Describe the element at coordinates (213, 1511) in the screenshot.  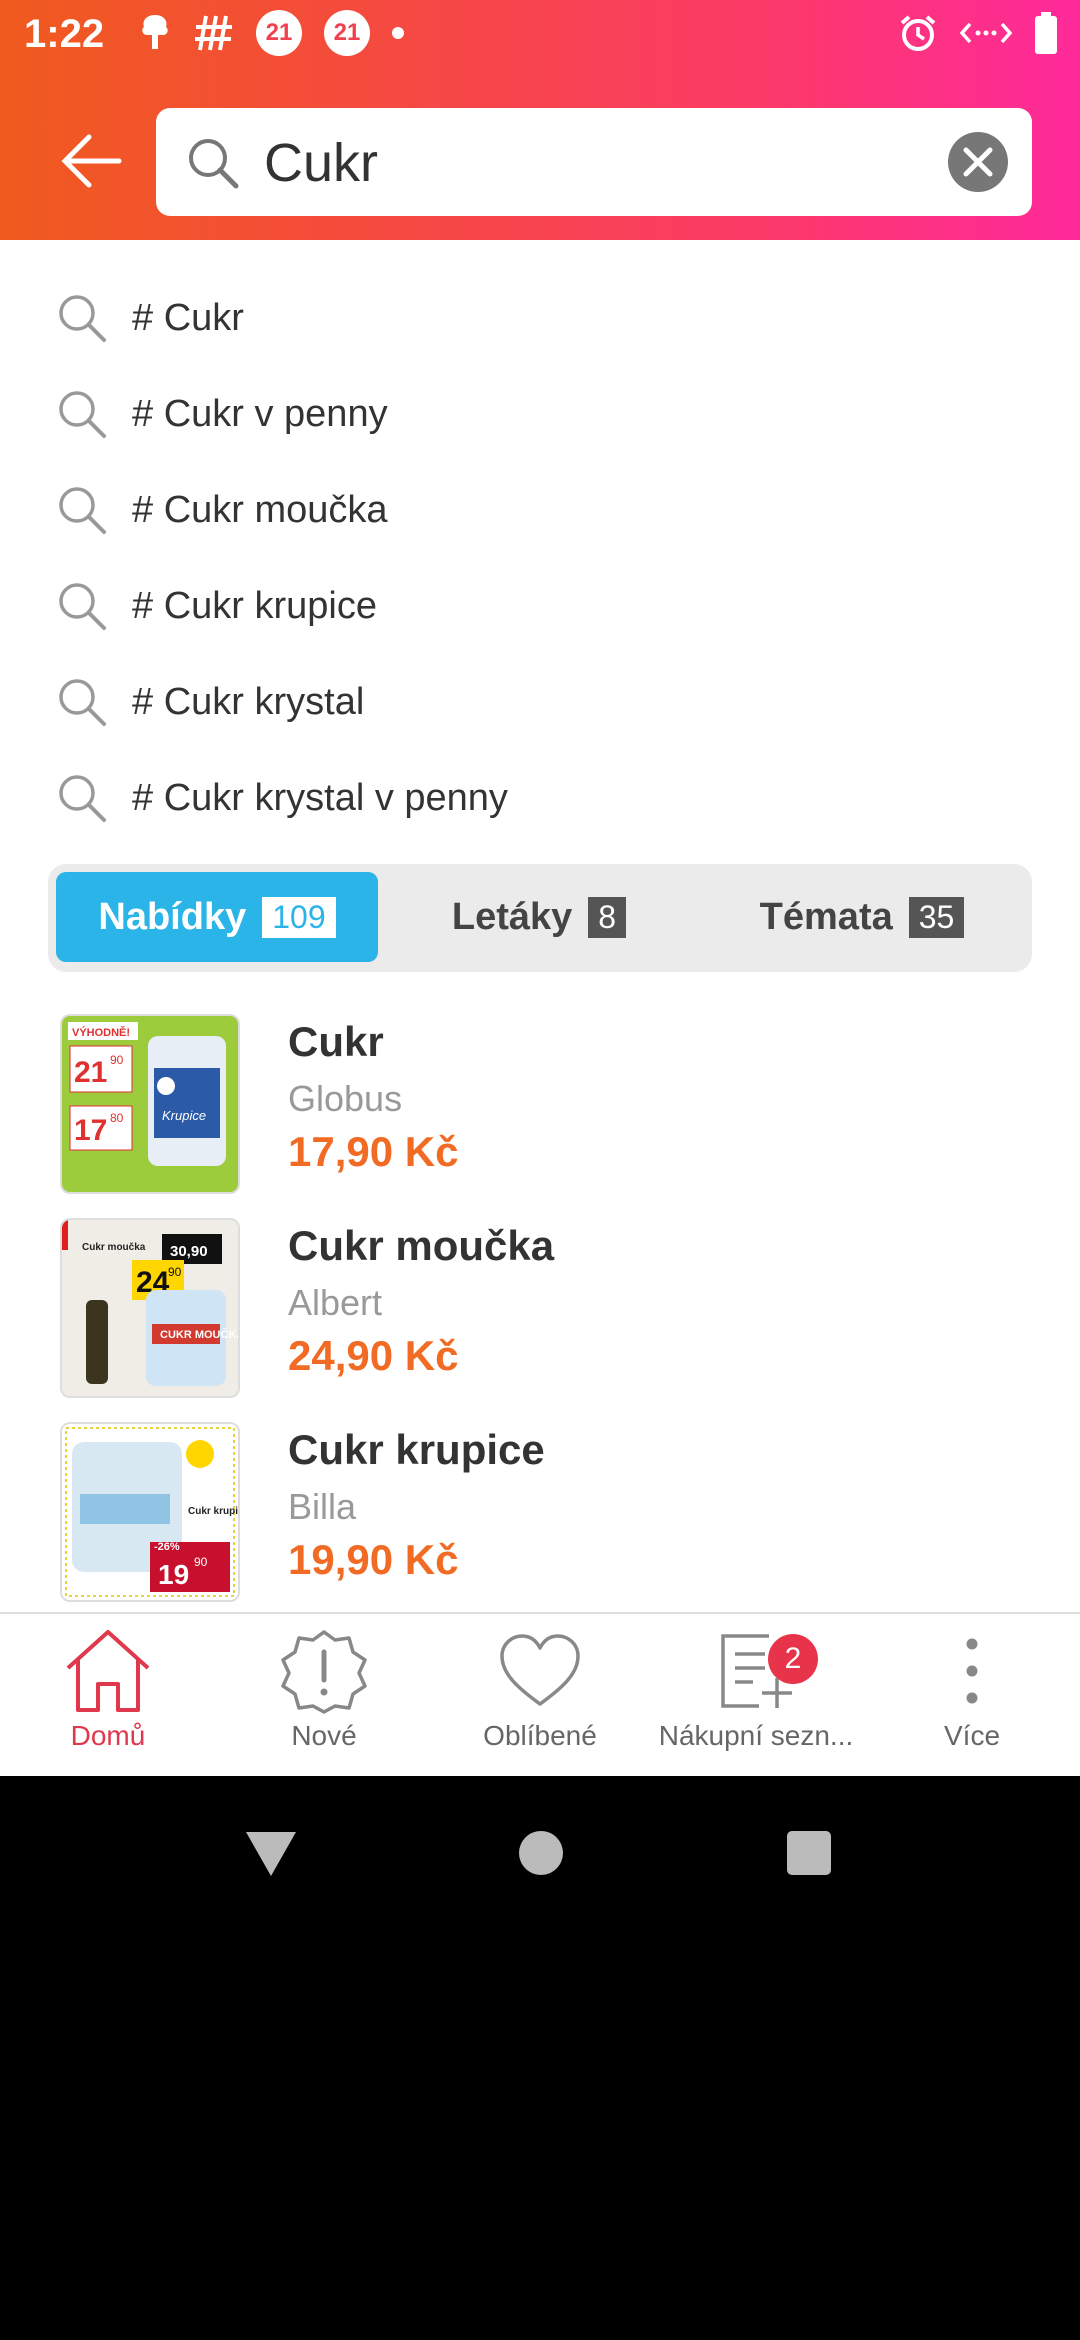
I see `svg-text: Cukr krupice` at that location.